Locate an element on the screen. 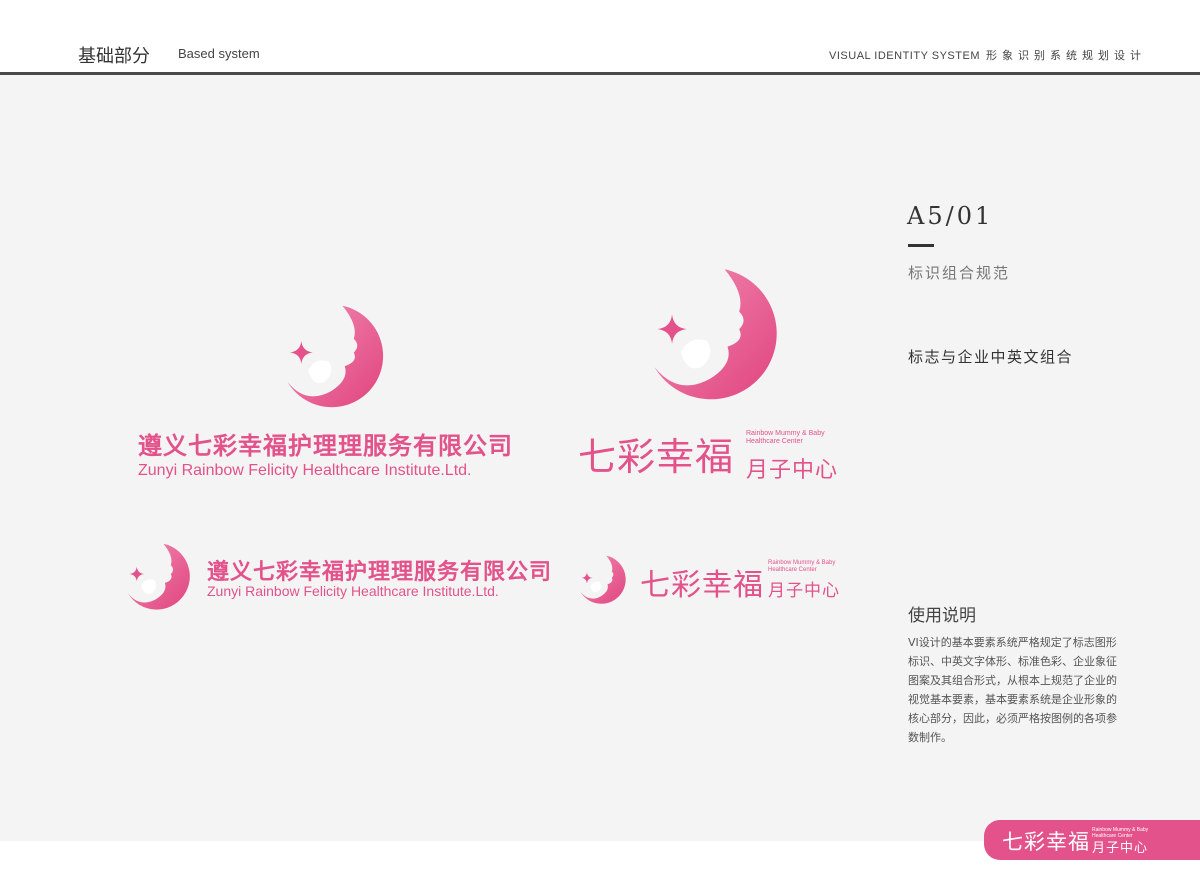 This screenshot has height=891, width=1200. vi-system-label: VISUAL IDENTITY SYSTEM 形象识别系统规划设计 is located at coordinates (987, 55).